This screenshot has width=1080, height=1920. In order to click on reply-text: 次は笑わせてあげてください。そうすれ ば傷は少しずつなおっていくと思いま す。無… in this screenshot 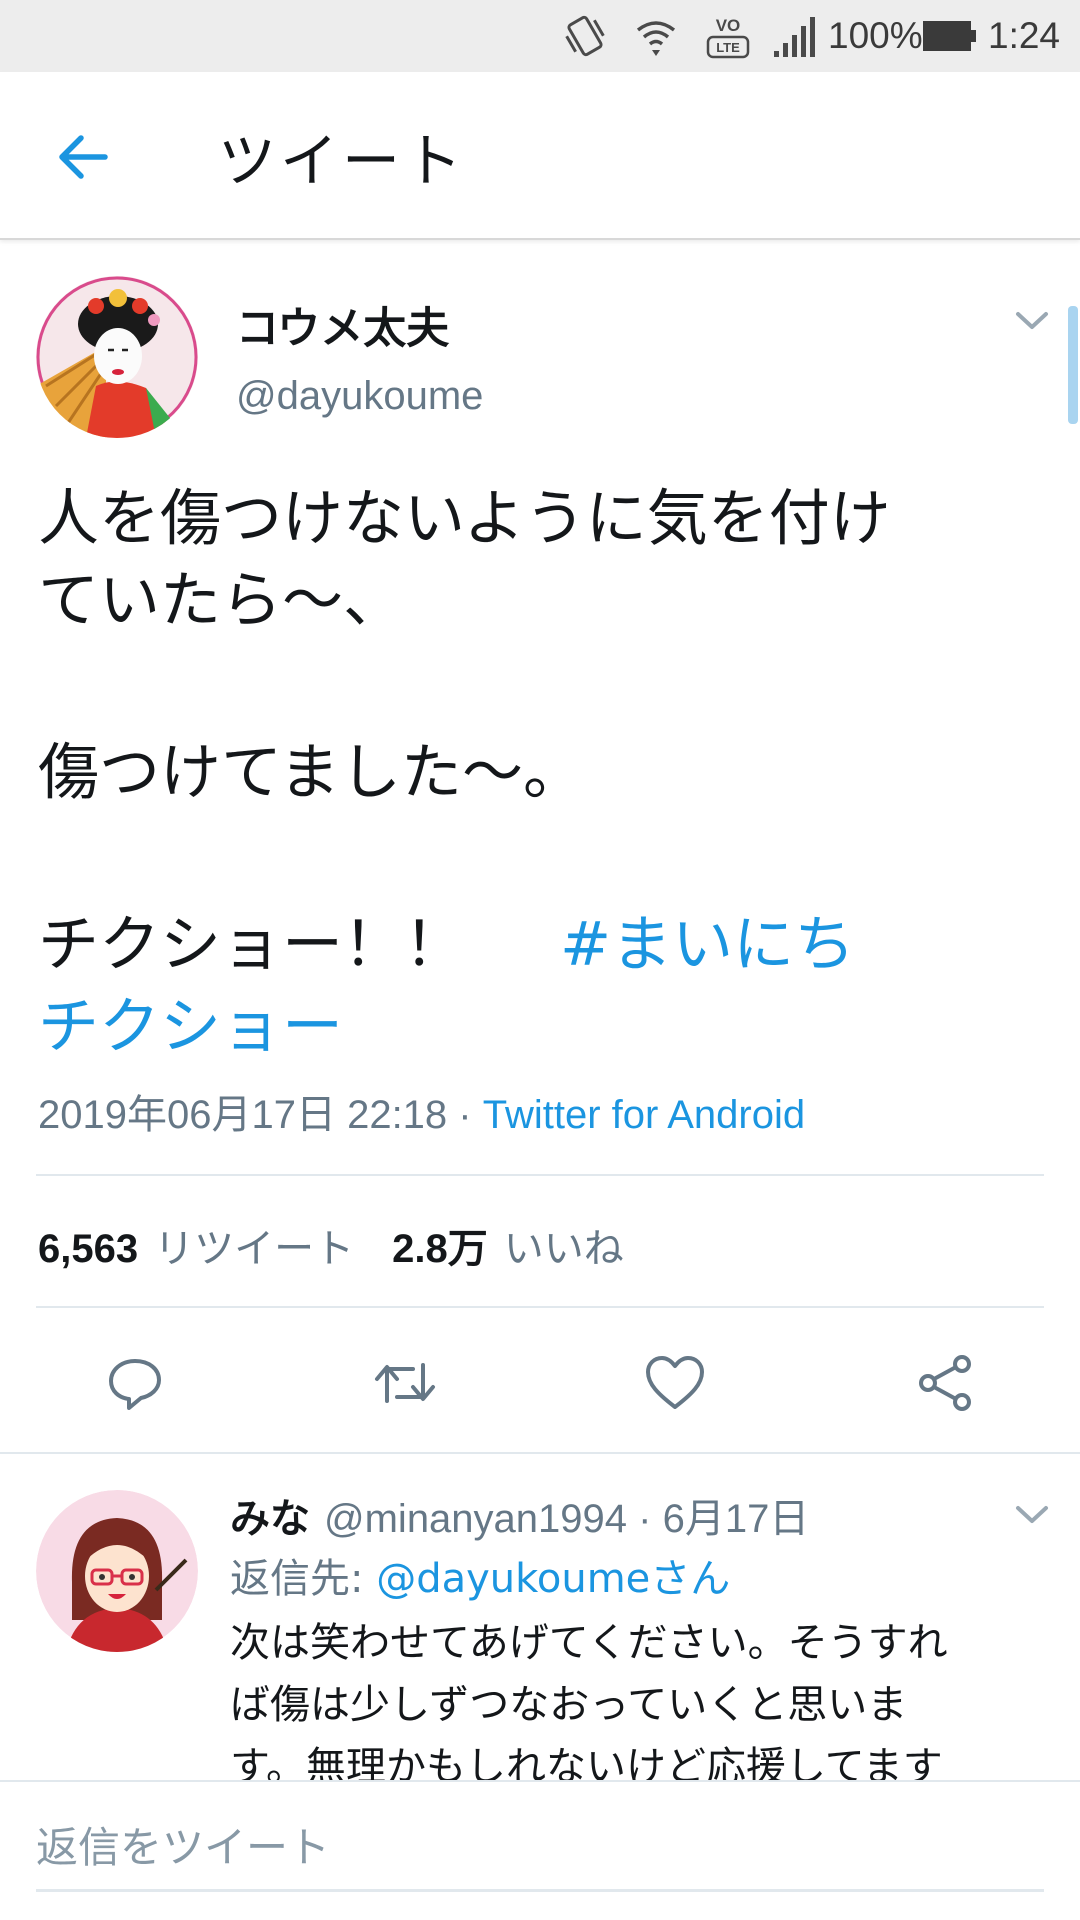, I will do `click(640, 1705)`.